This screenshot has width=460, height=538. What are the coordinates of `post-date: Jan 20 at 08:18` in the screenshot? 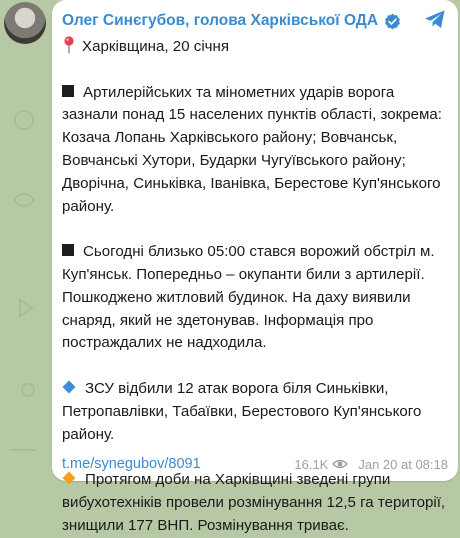 It's located at (403, 464).